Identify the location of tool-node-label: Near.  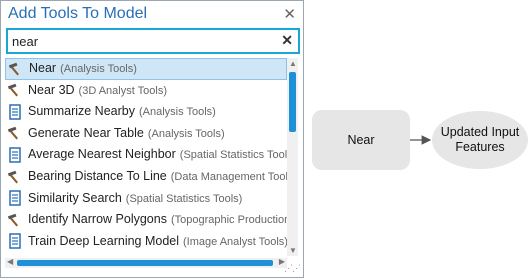
(360, 140).